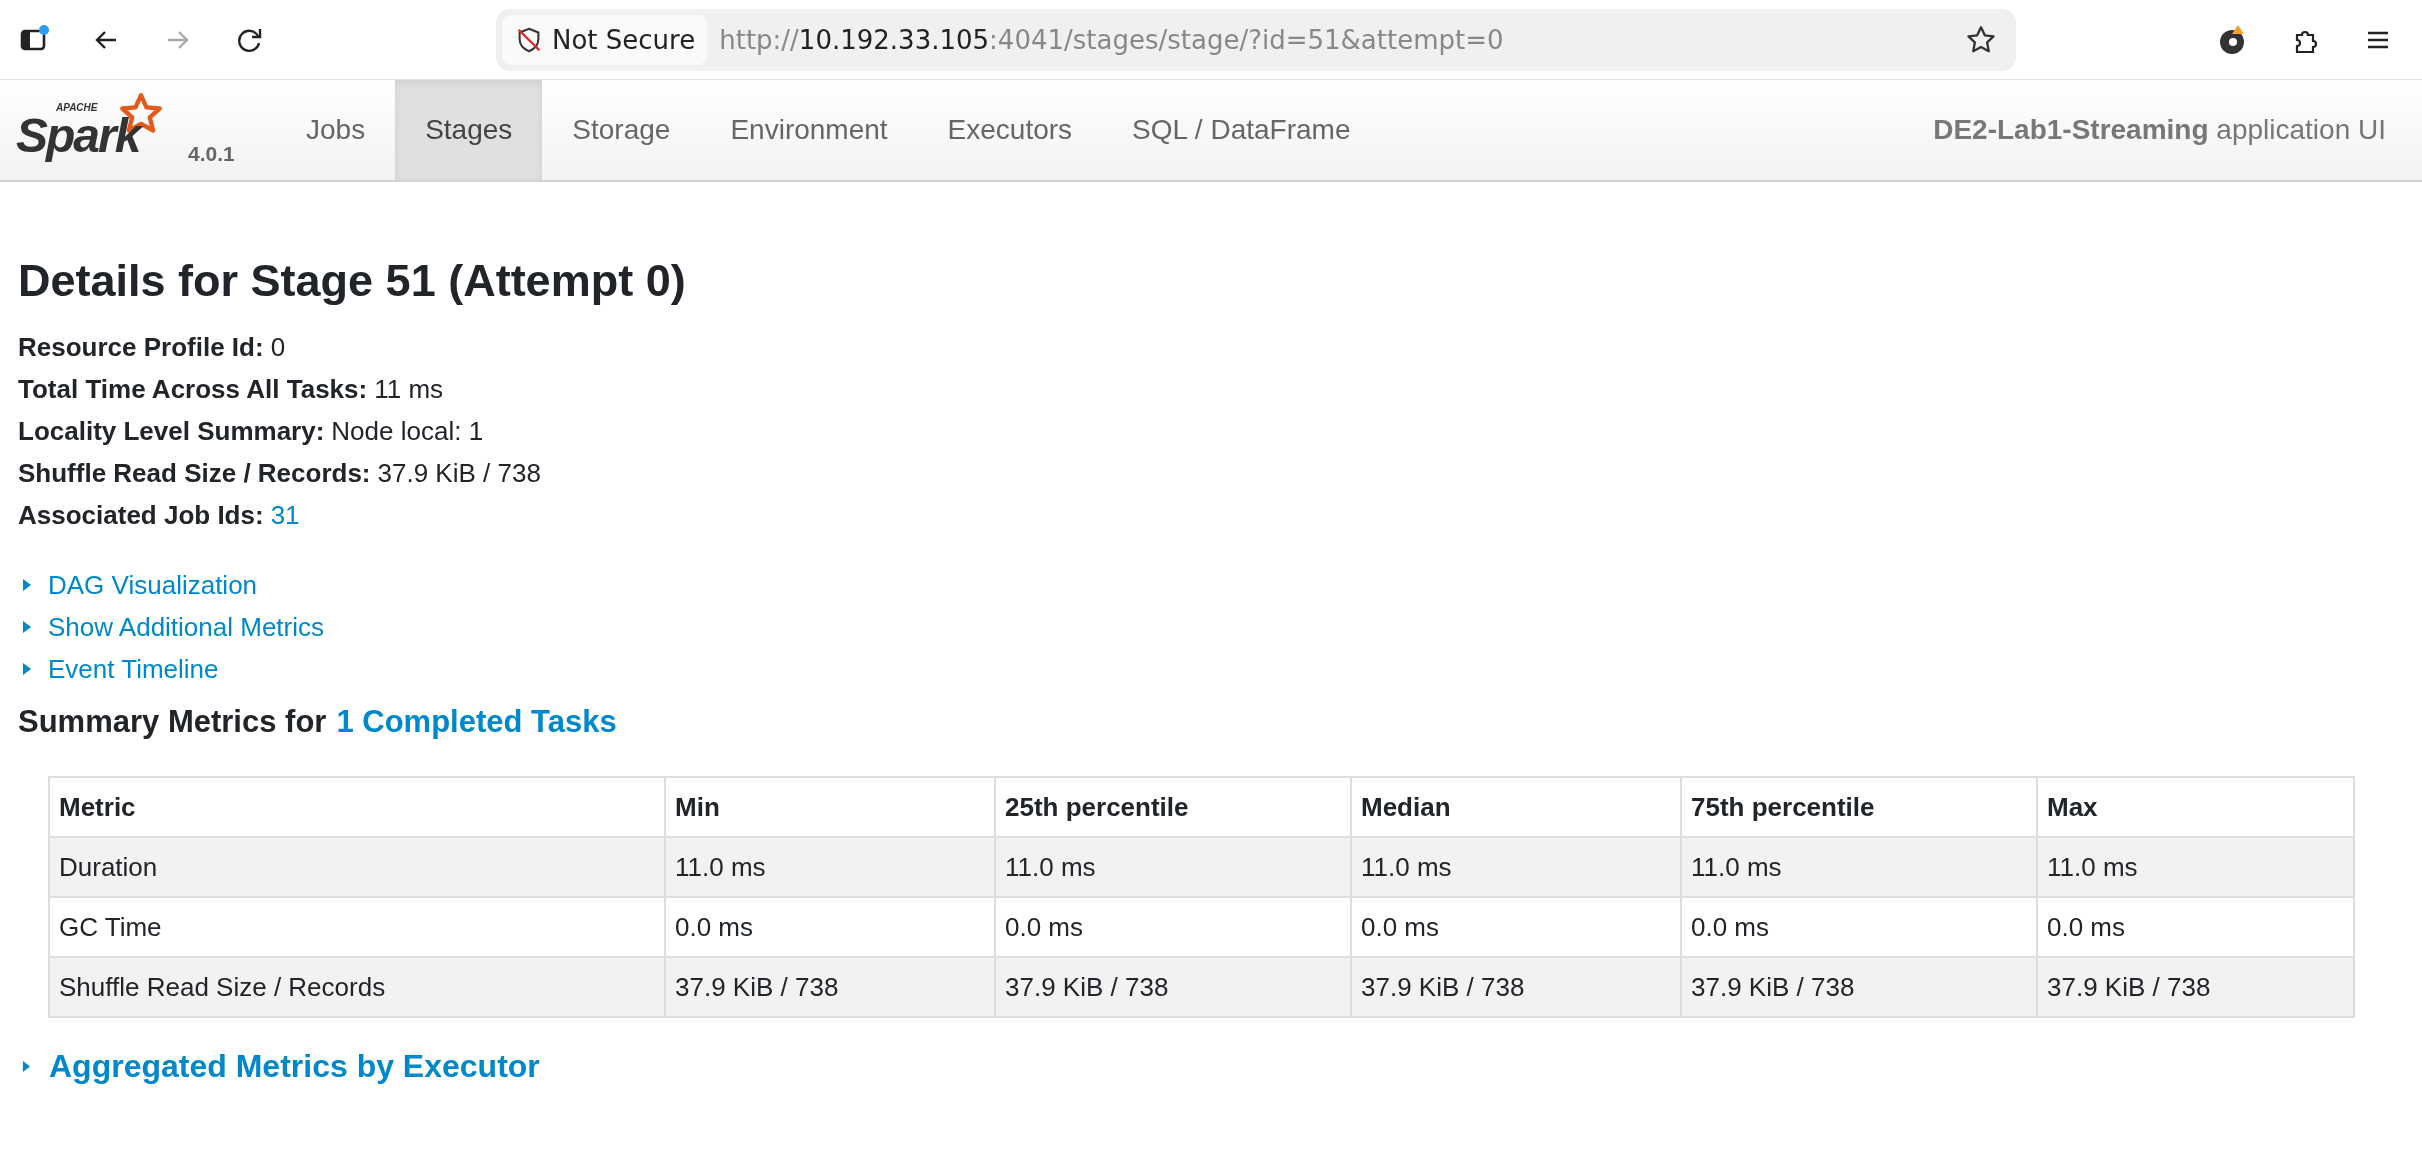 The height and width of the screenshot is (1169, 2422). Describe the element at coordinates (407, 431) in the screenshot. I see `detail-value: Node local: 1` at that location.